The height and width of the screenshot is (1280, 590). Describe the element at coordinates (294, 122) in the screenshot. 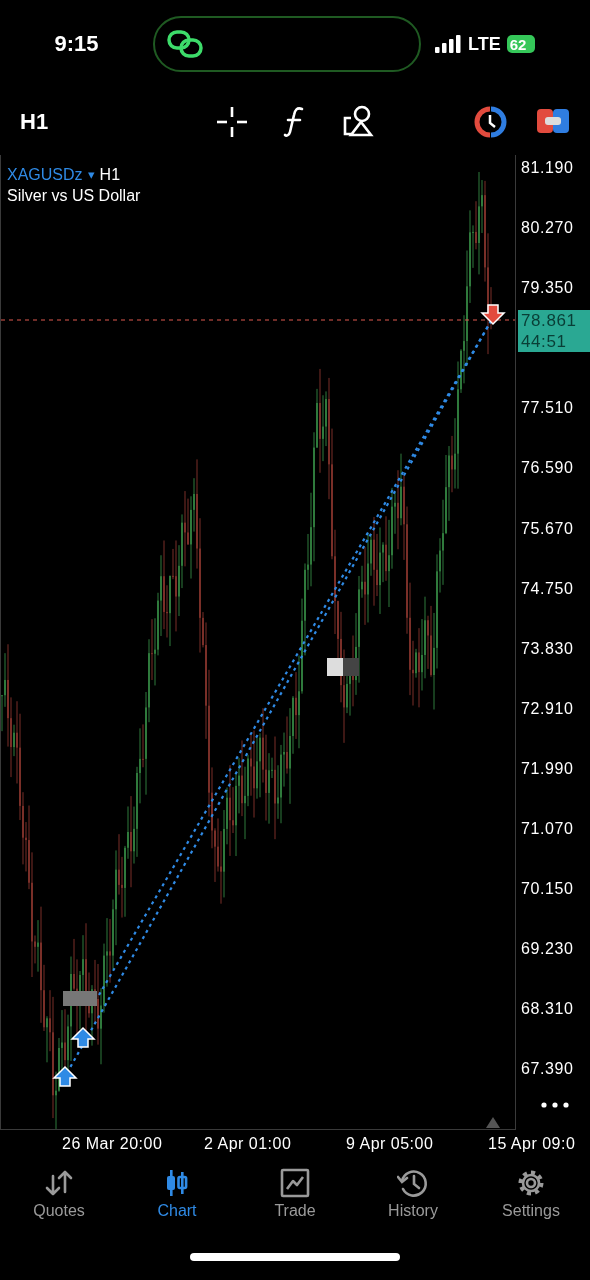

I see `function-icon` at that location.